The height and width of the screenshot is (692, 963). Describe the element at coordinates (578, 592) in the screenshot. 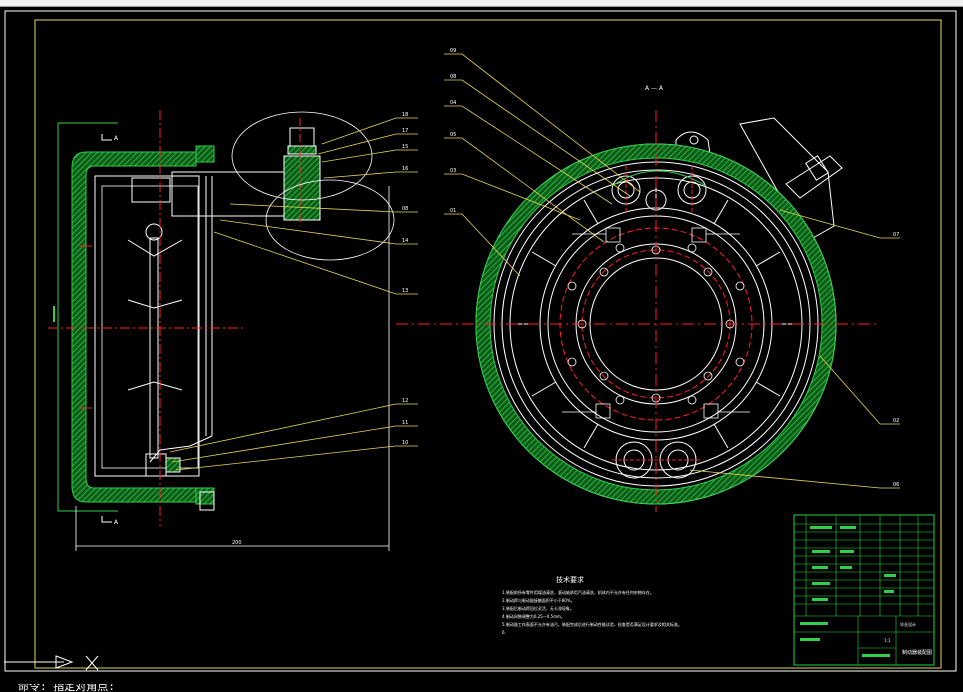

I see `tech-note: 1.装配前所有零件用煤油清洗，滚动轴承用汽油清洗，机体内不允许有任何杂物存在。` at that location.